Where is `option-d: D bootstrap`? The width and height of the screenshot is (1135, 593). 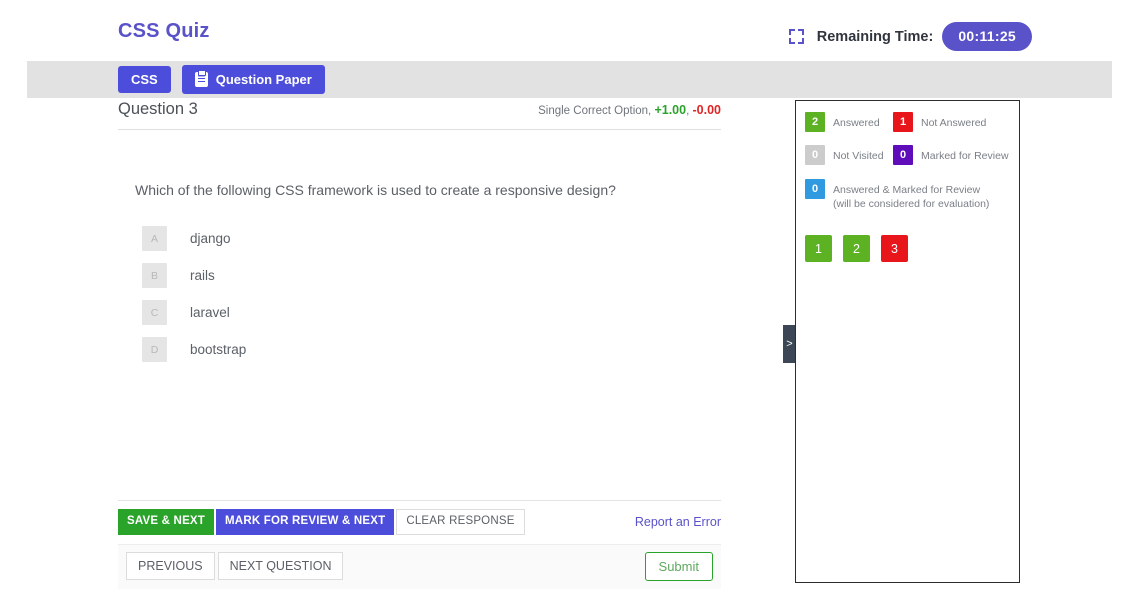
option-d: D bootstrap is located at coordinates (431, 349).